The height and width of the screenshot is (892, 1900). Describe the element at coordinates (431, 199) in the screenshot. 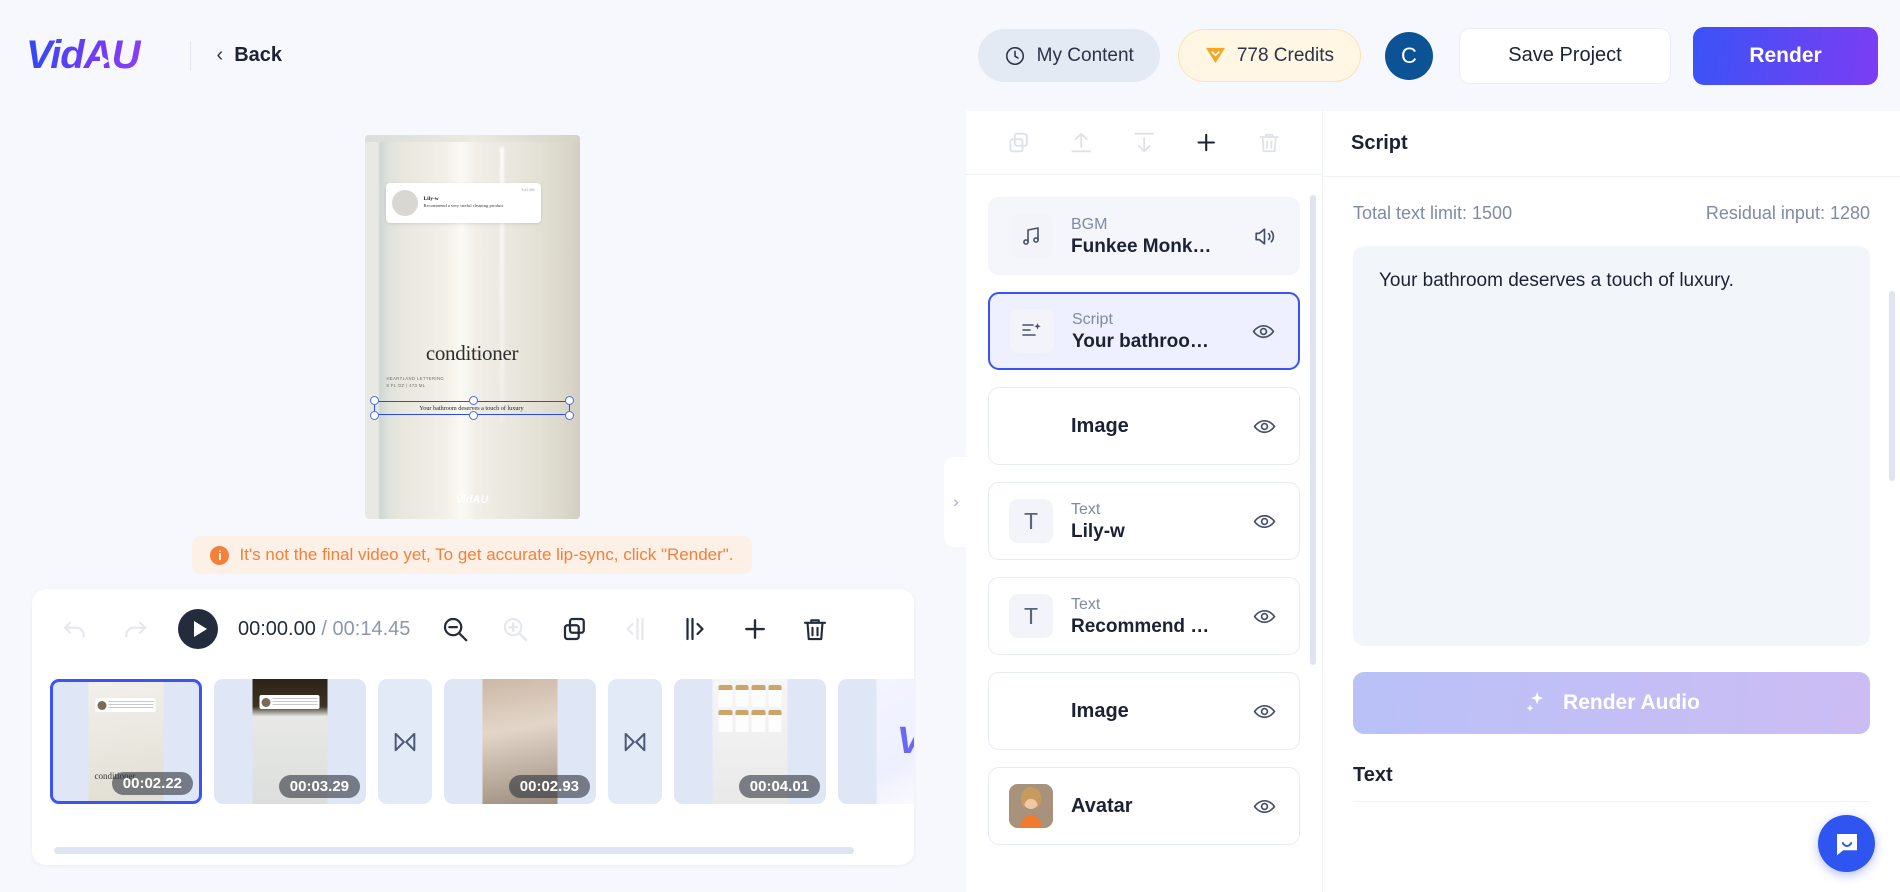

I see `comment-name: Lily-w` at that location.